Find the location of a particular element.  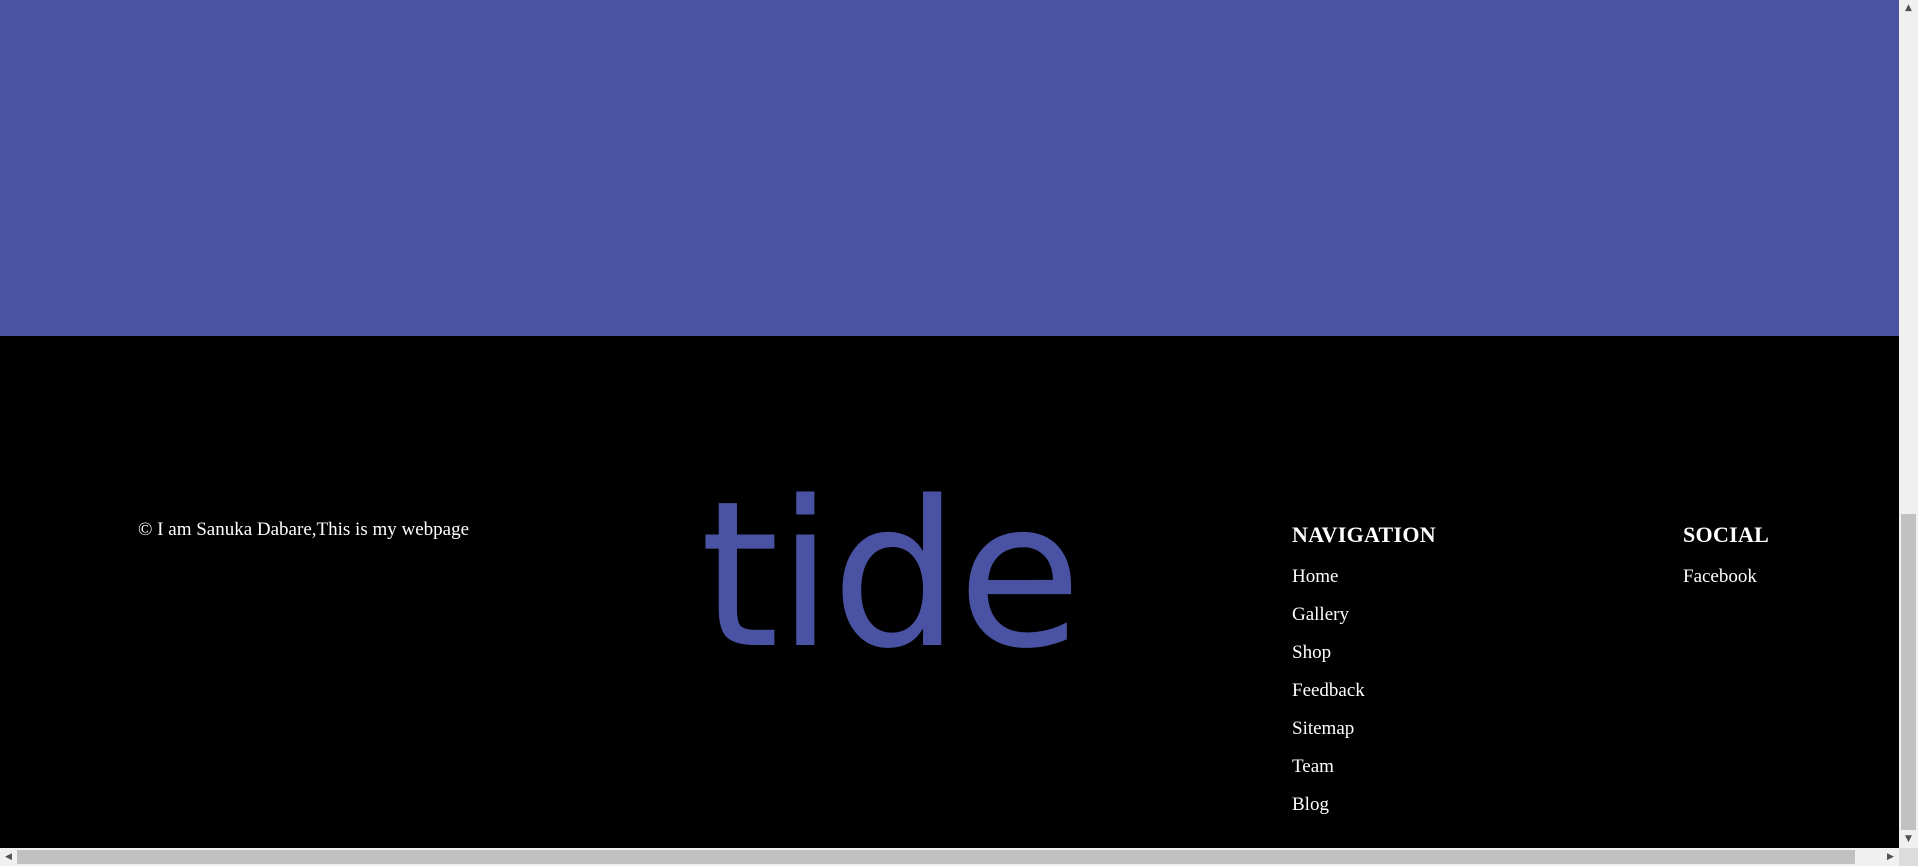

nav-link-team: Team is located at coordinates (1364, 775).